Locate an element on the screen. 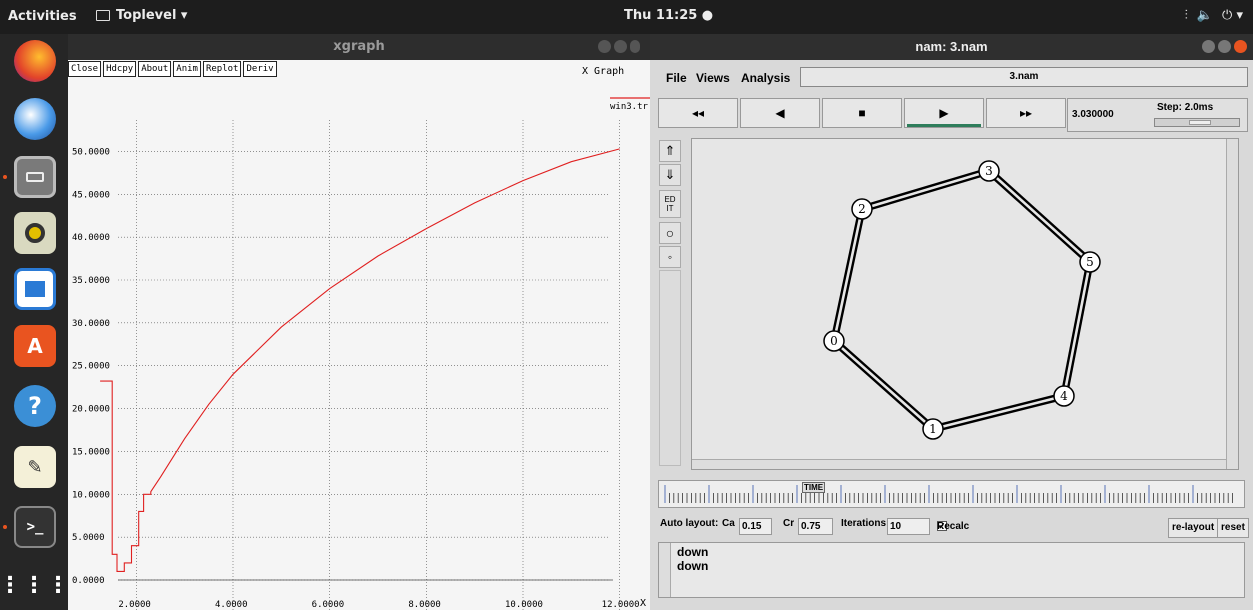 The image size is (1253, 610). window-icon is located at coordinates (103, 15).